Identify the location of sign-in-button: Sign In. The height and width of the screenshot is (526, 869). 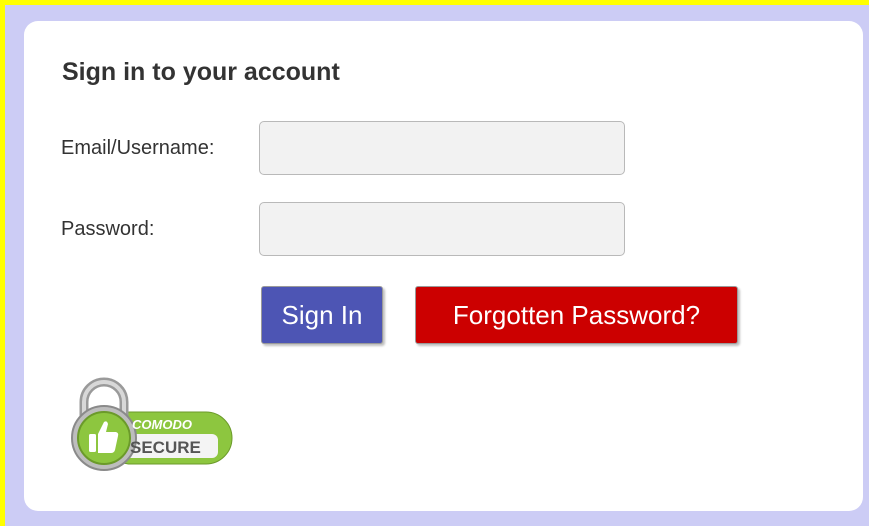
(322, 315).